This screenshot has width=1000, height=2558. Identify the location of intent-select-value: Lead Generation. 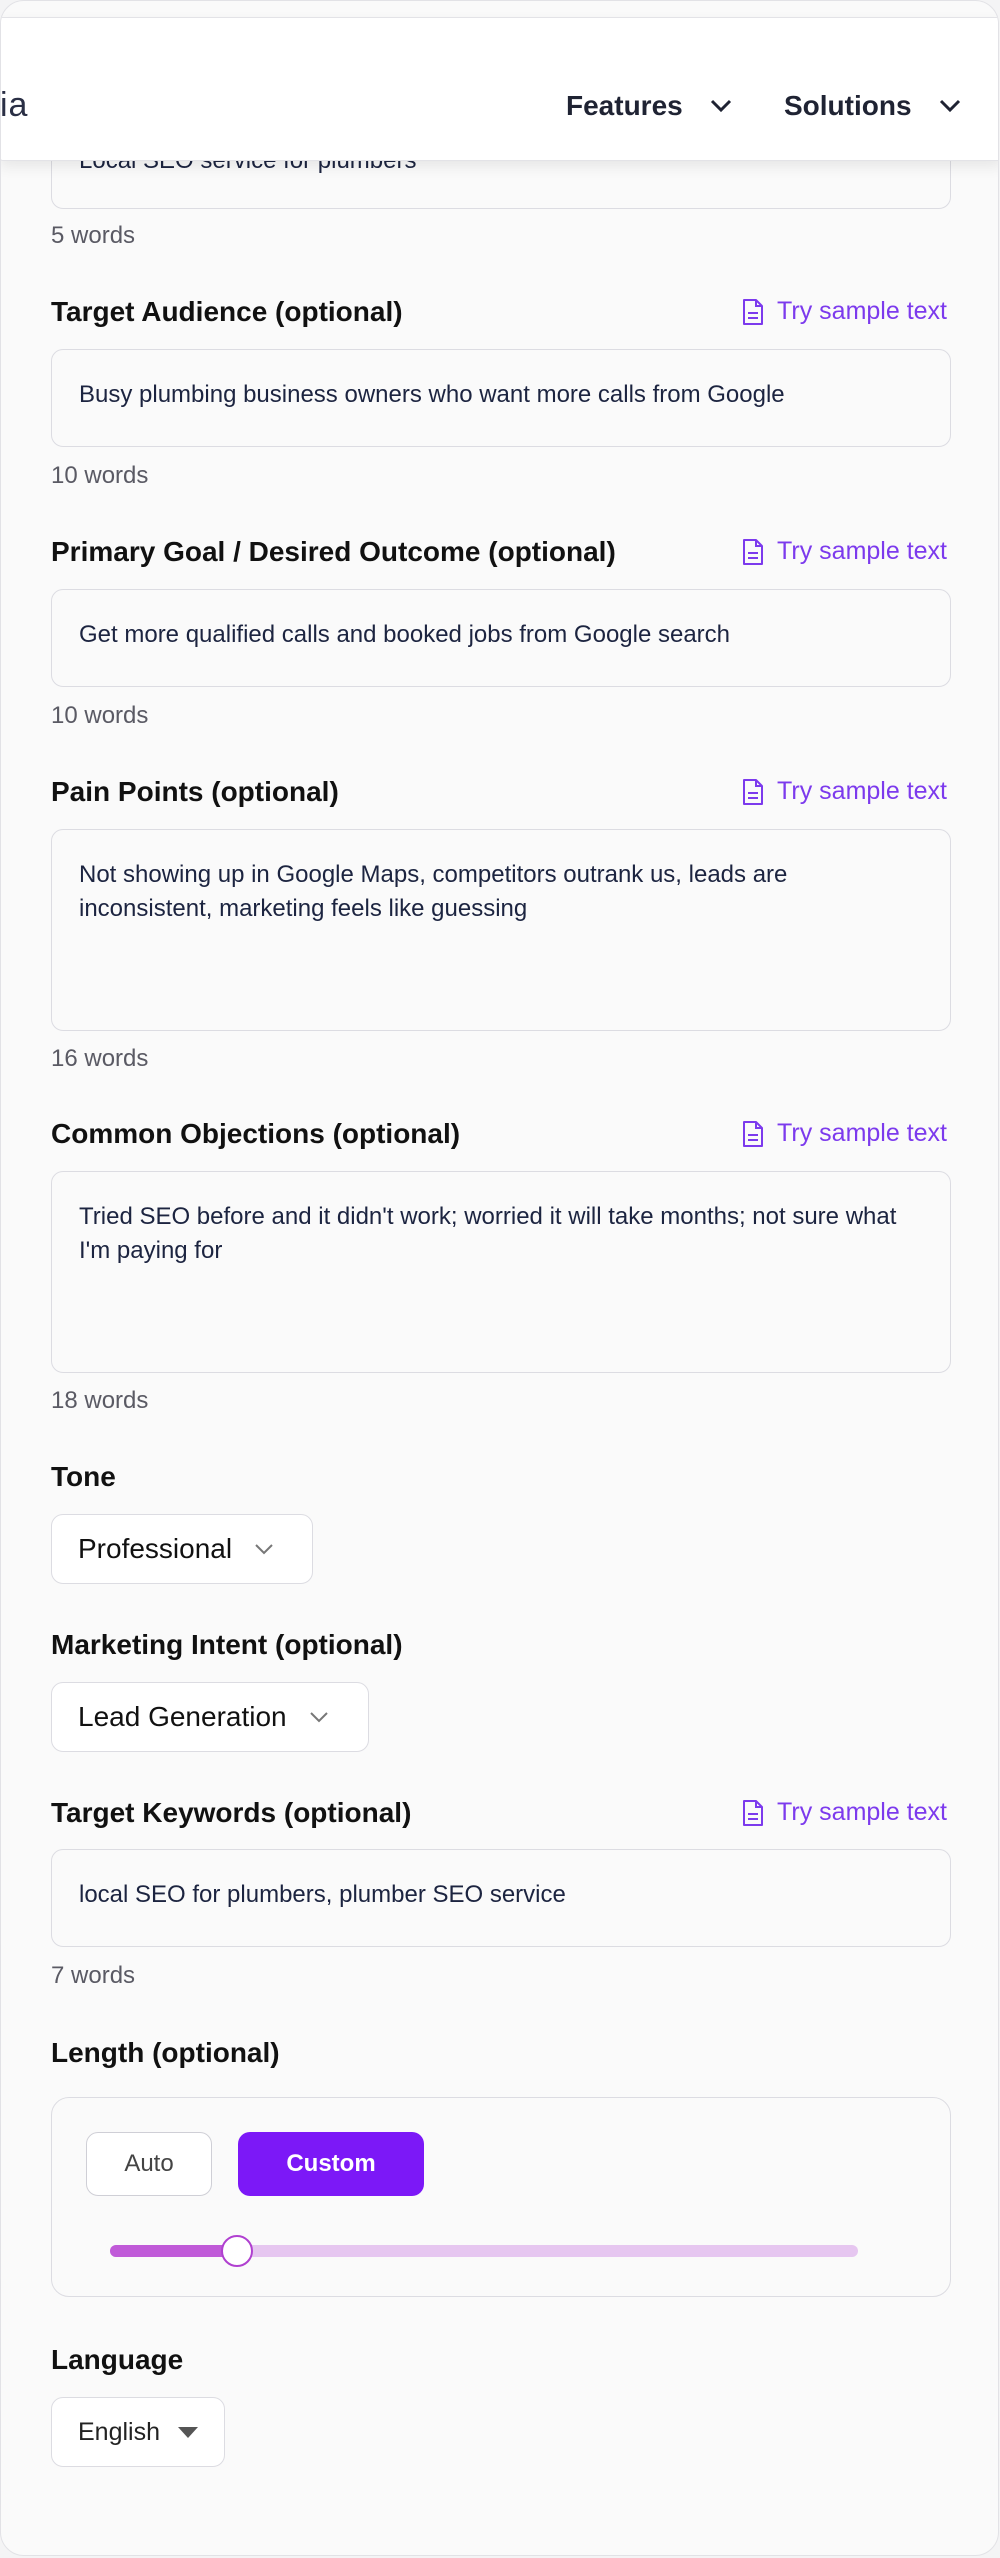
(182, 1716).